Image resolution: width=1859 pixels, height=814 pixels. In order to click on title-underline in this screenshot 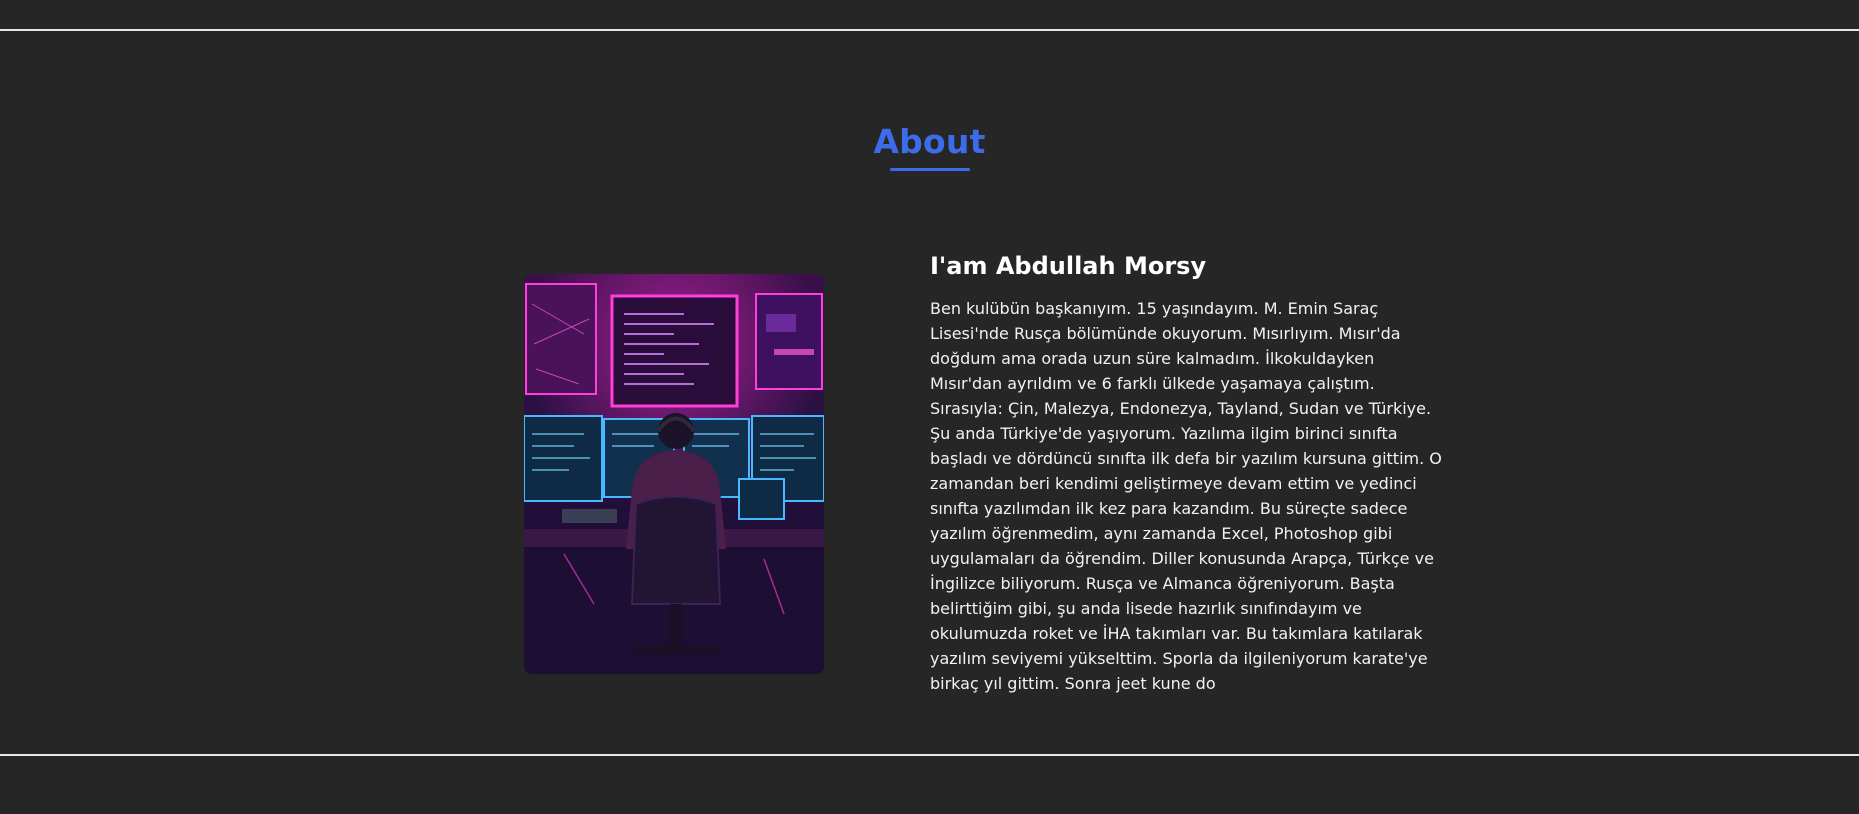, I will do `click(930, 169)`.